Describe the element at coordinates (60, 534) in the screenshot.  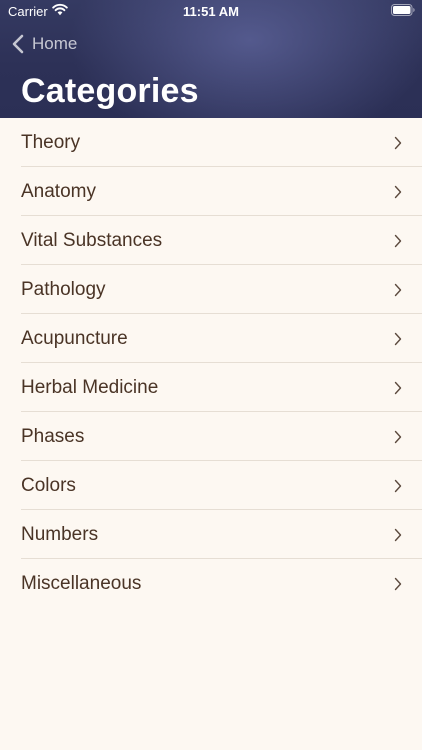
I see `list-item-label: Numbers` at that location.